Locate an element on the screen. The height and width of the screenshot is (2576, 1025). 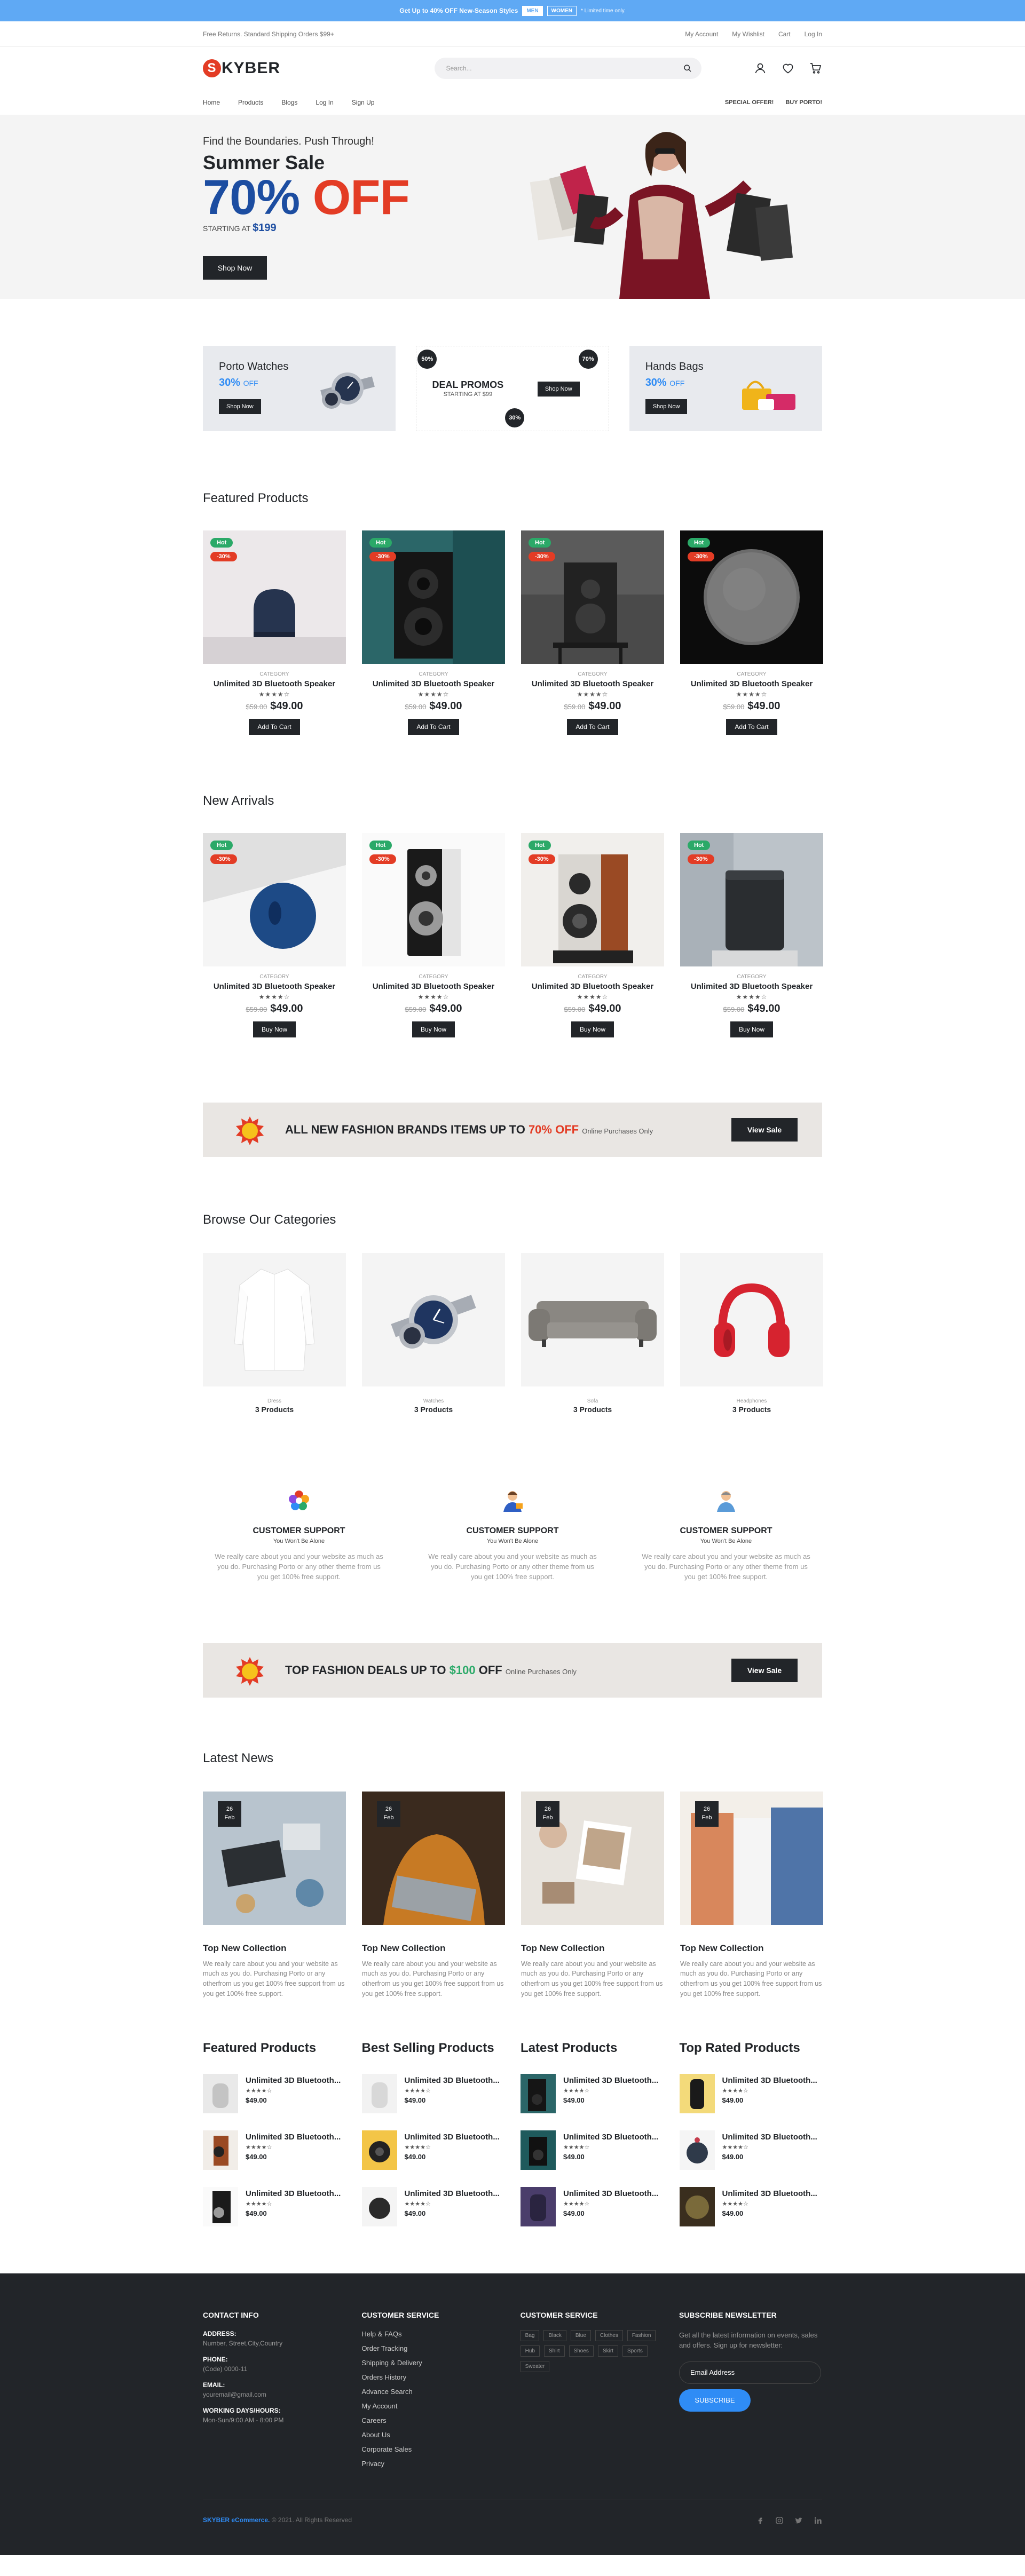
tag-item: Shoes is located at coordinates (581, 2351).